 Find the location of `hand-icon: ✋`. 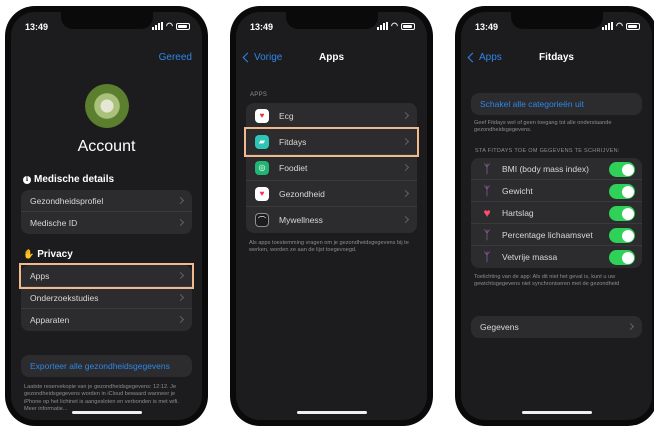

hand-icon: ✋ is located at coordinates (29, 254).